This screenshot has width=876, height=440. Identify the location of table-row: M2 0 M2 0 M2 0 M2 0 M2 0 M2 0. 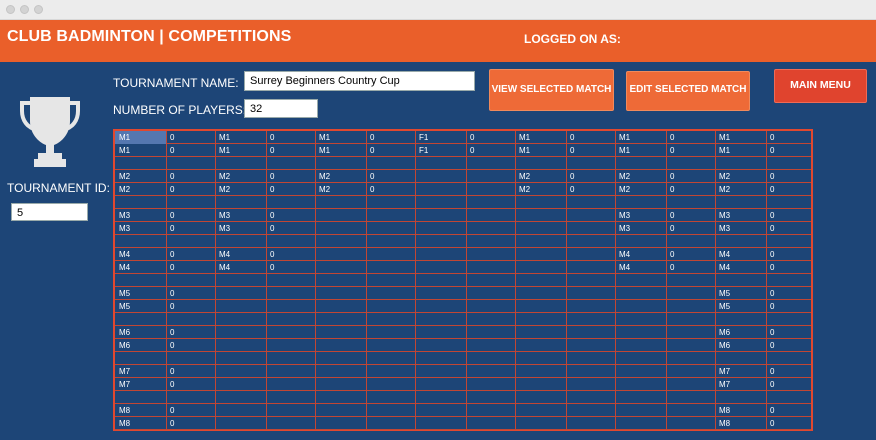
(463, 189).